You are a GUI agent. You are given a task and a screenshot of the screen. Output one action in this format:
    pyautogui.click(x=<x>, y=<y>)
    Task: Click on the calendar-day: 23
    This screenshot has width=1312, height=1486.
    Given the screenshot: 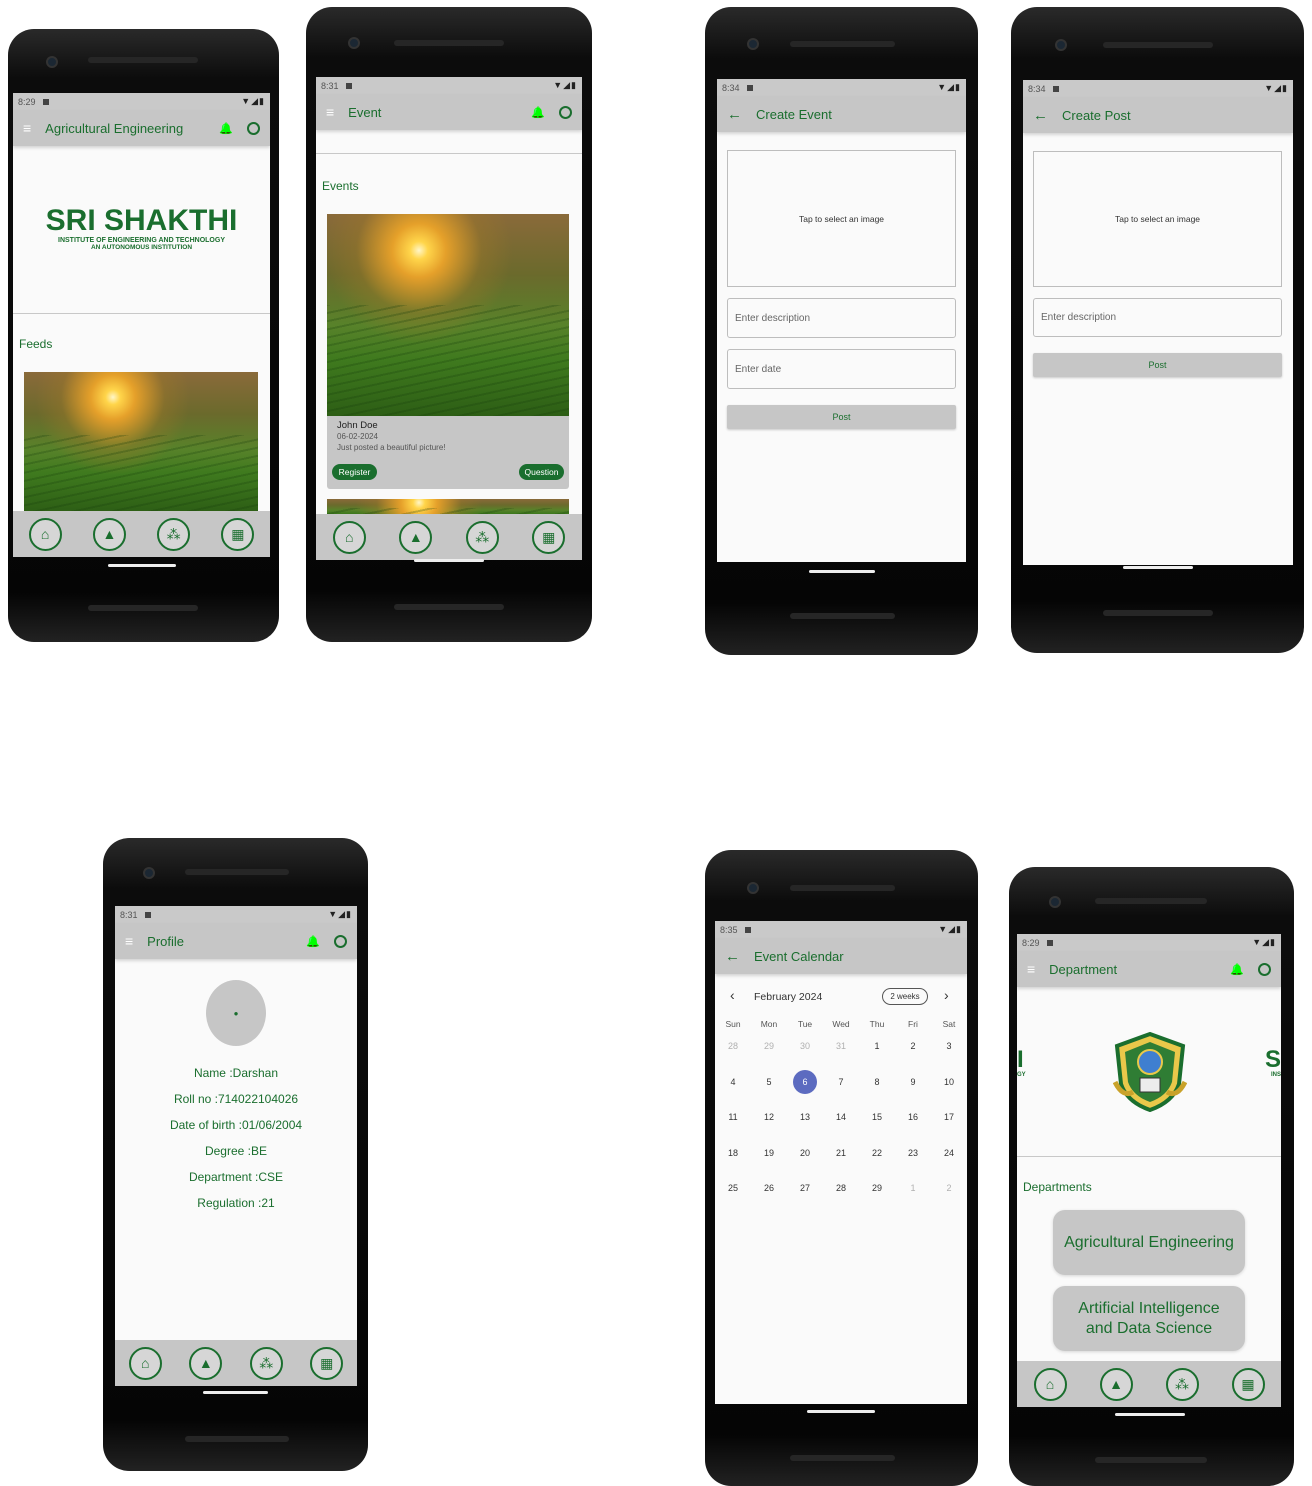 What is the action you would take?
    pyautogui.click(x=913, y=1153)
    